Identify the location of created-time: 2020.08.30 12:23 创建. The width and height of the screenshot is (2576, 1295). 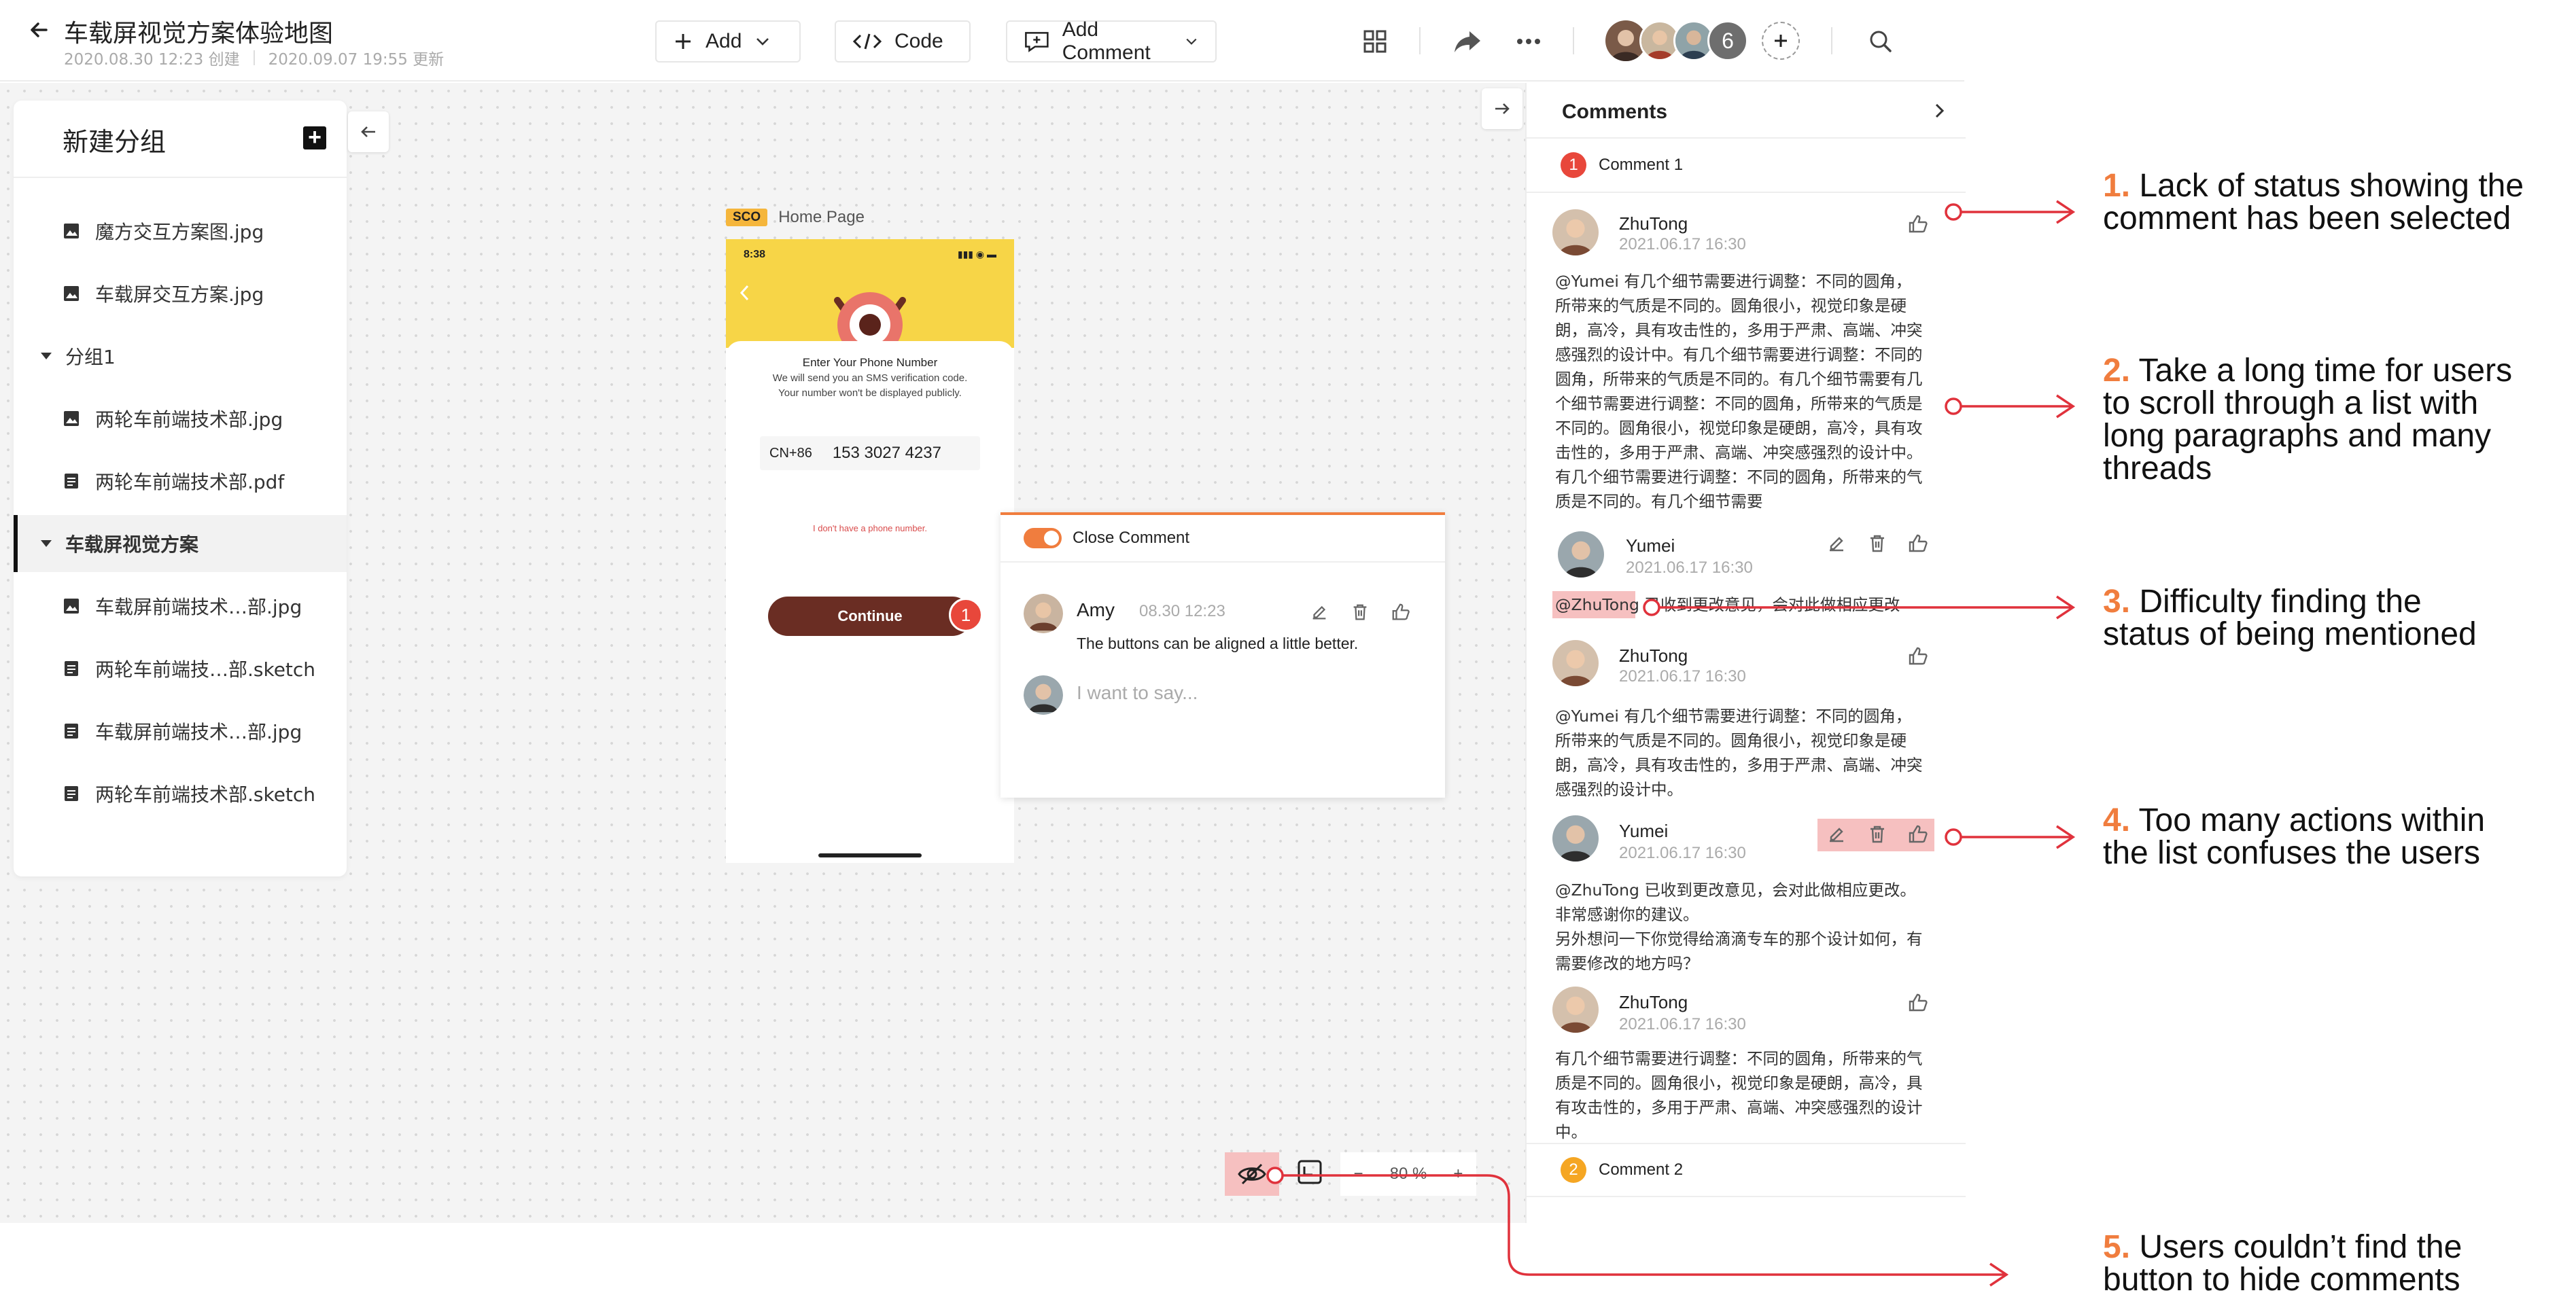
(152, 60).